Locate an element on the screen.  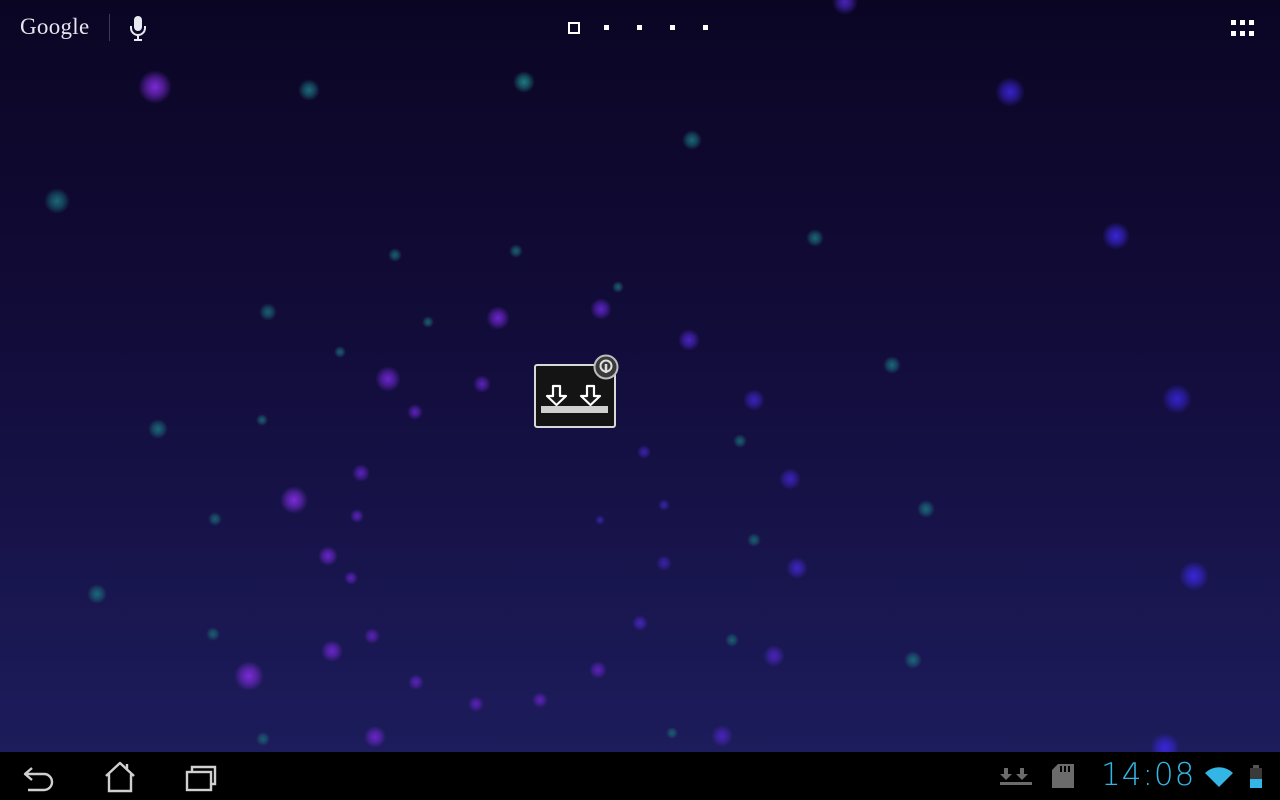
google-logo: Google is located at coordinates (55, 27).